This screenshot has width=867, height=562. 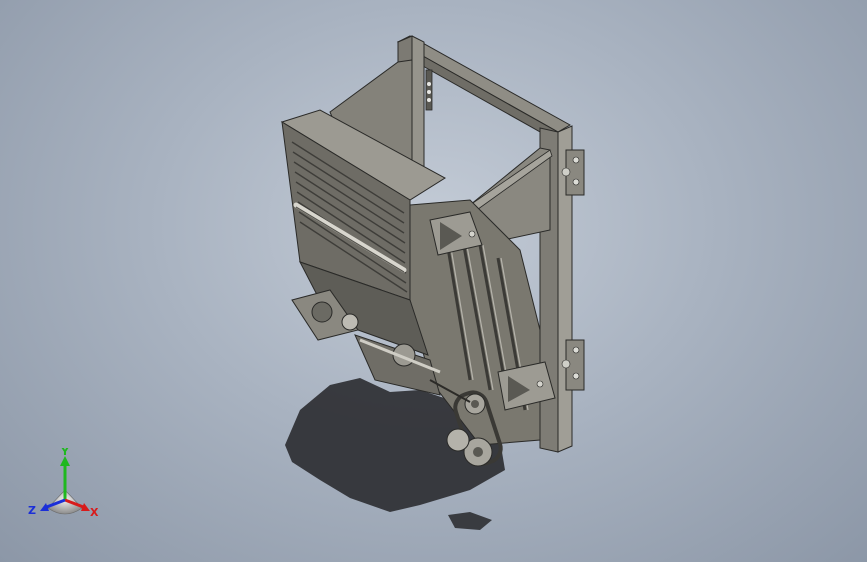 What do you see at coordinates (32, 510) in the screenshot?
I see `z-axis-label: Z` at bounding box center [32, 510].